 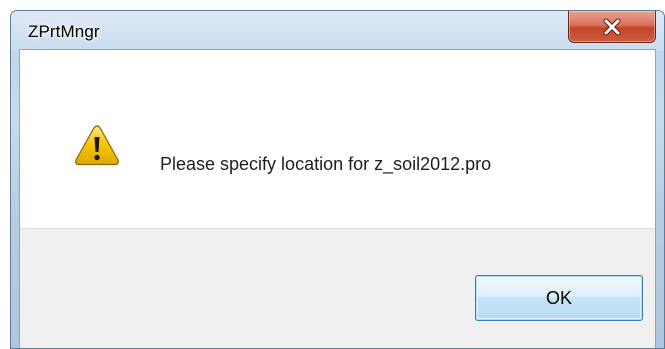 I want to click on warning-icon, so click(x=97, y=145).